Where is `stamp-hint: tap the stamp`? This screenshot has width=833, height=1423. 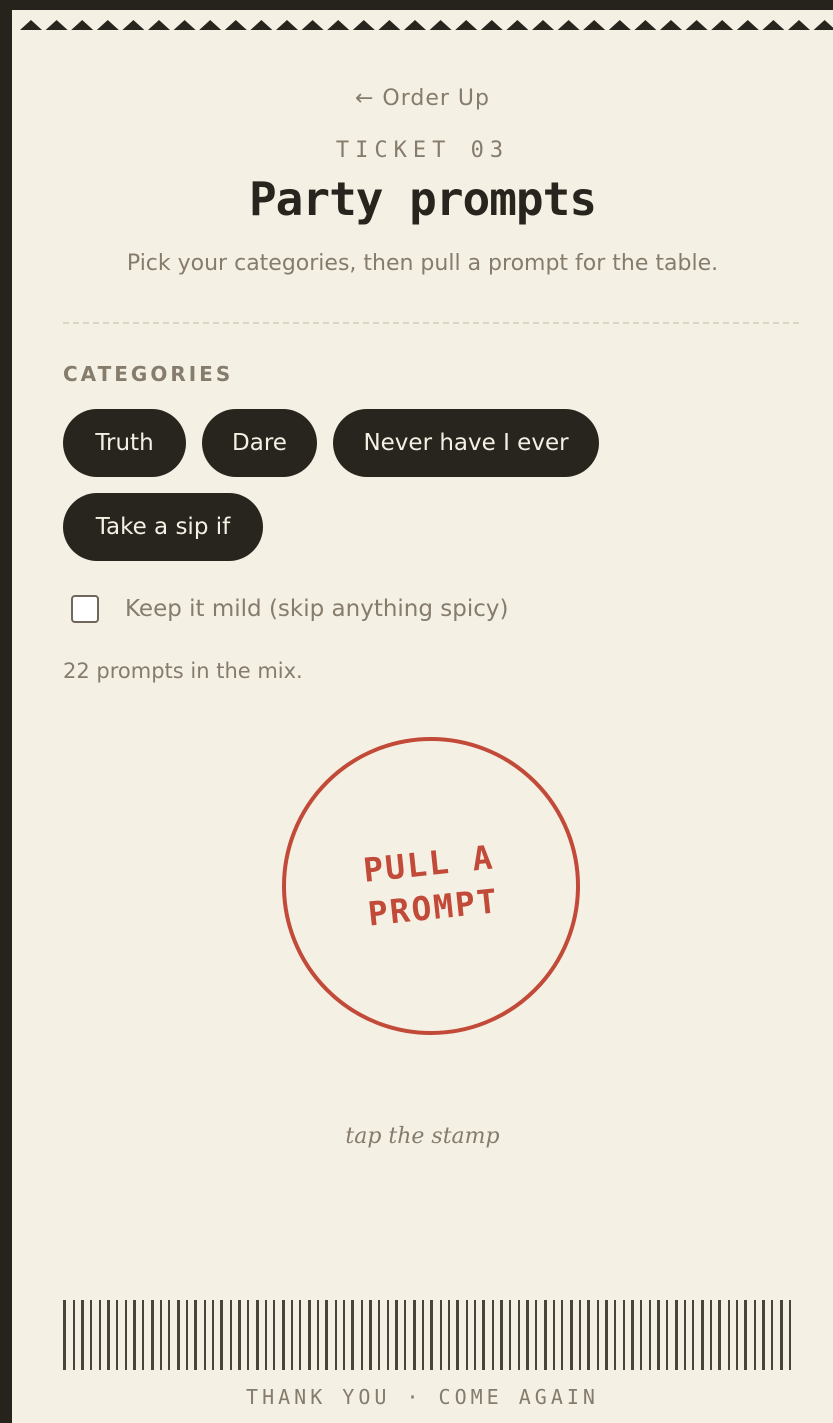 stamp-hint: tap the stamp is located at coordinates (422, 1136).